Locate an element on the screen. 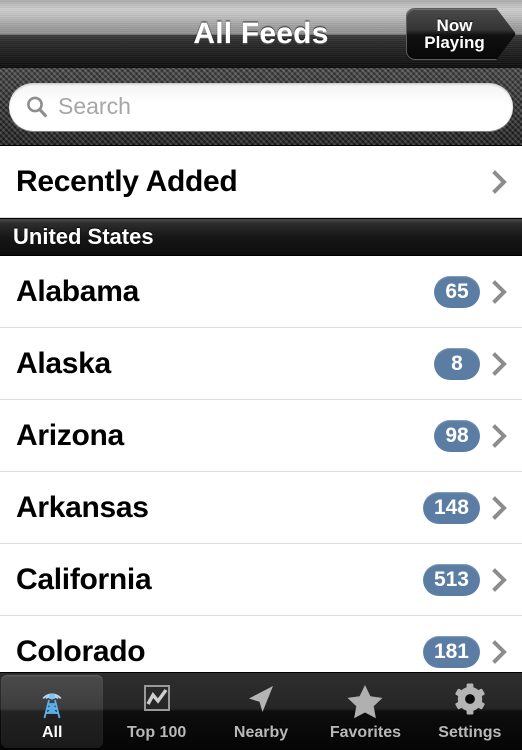  now-playing-line1: Now is located at coordinates (454, 25).